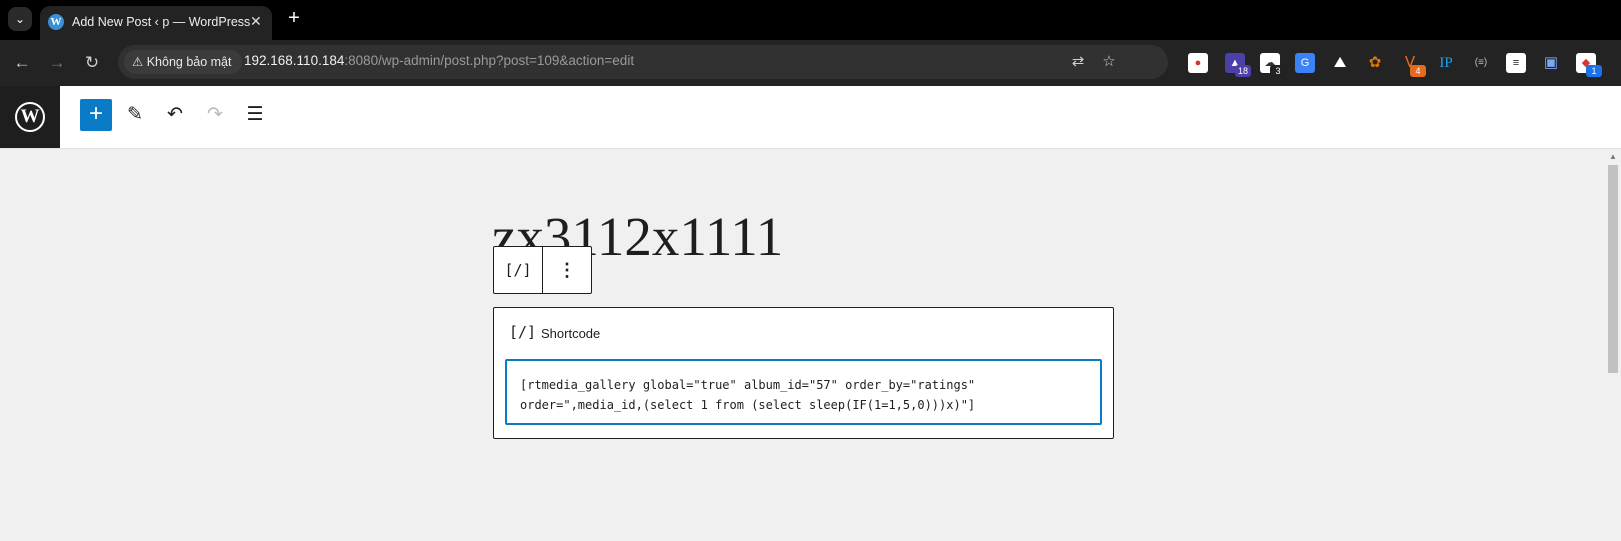 Image resolution: width=1621 pixels, height=541 pixels. I want to click on extension-badge: 1, so click(1594, 71).